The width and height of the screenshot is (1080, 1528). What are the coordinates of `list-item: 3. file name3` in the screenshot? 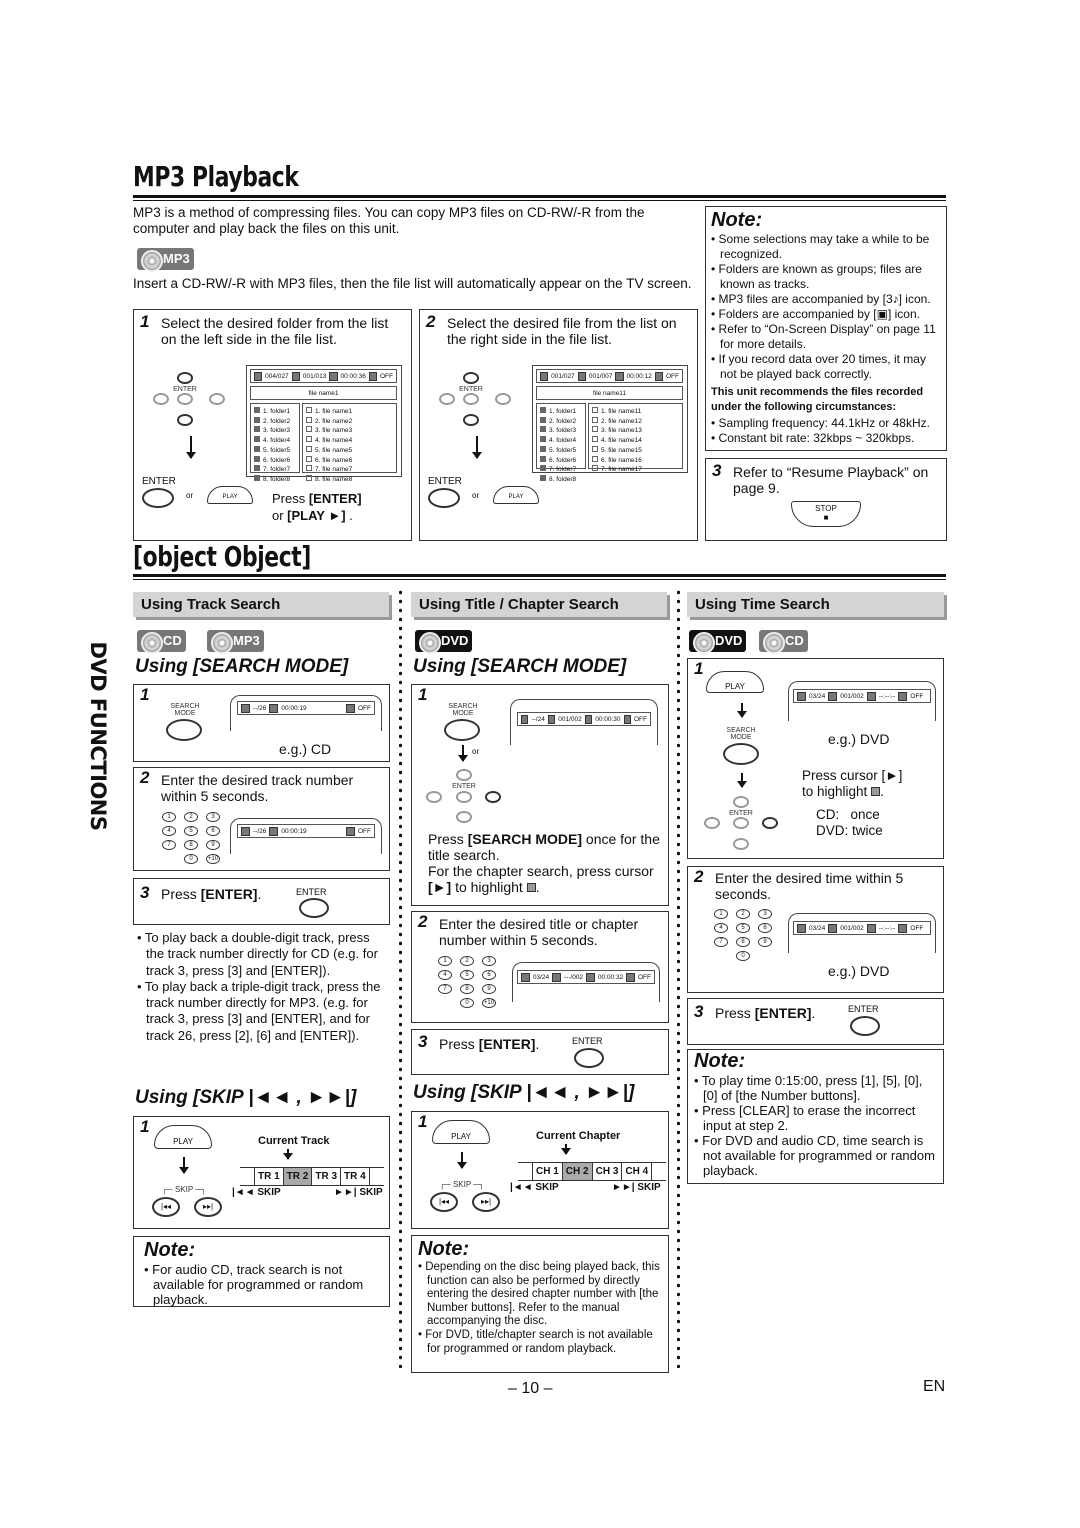 It's located at (349, 431).